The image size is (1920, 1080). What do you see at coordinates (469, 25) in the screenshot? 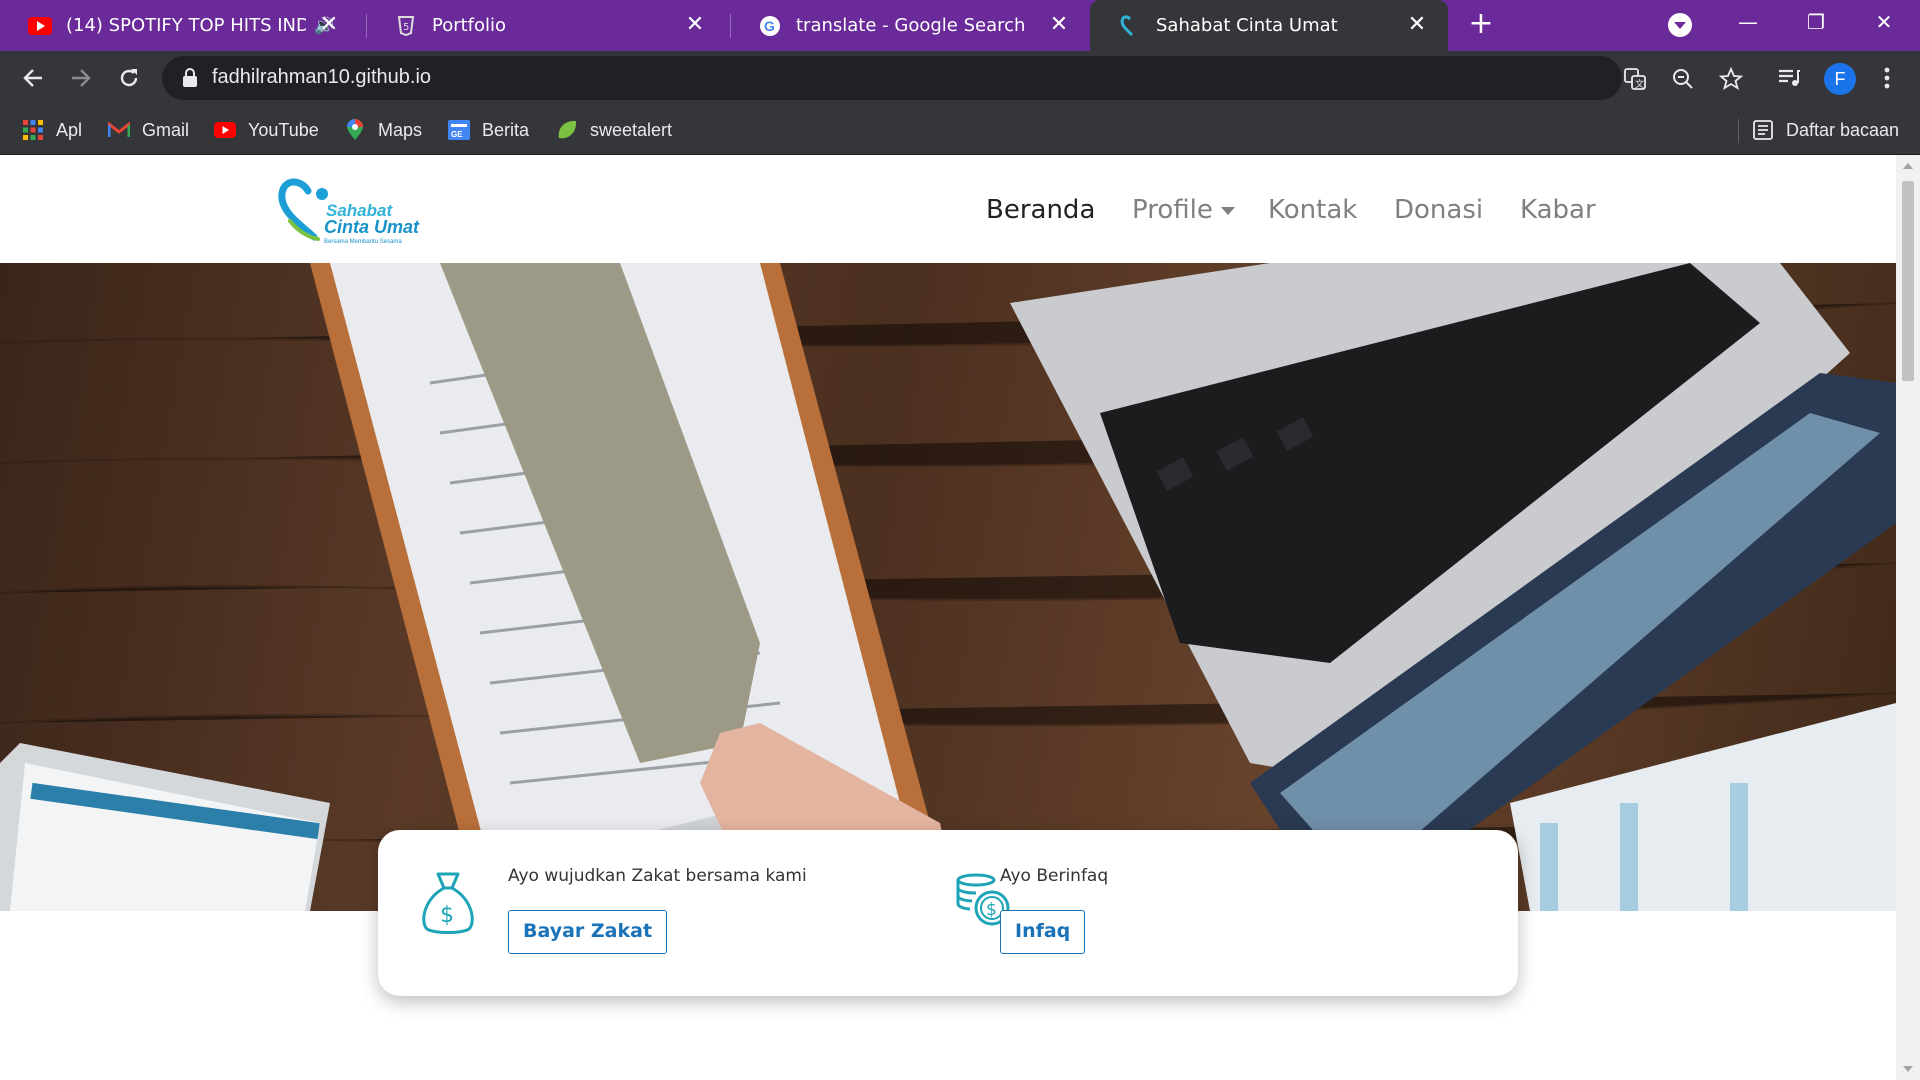
I see `tab-title: Portfolio` at bounding box center [469, 25].